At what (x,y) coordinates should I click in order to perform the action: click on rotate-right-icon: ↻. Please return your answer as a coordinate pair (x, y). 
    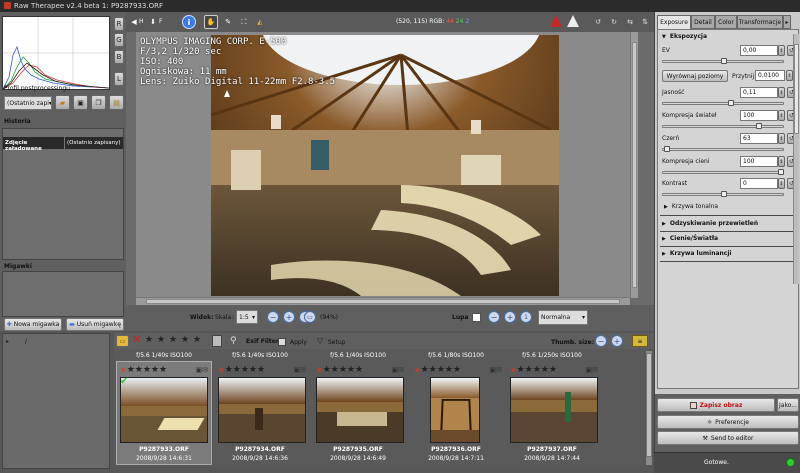
    Looking at the image, I should click on (614, 22).